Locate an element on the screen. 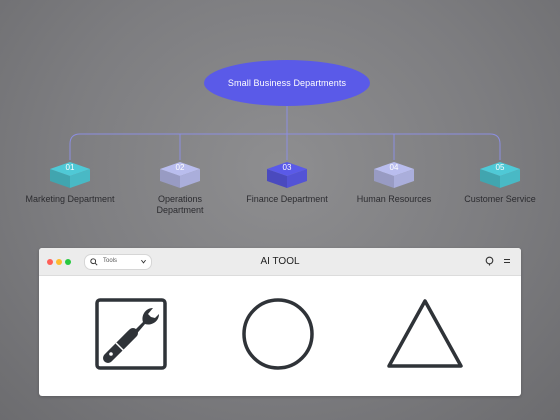 This screenshot has width=560, height=420. department-number: 05 is located at coordinates (500, 167).